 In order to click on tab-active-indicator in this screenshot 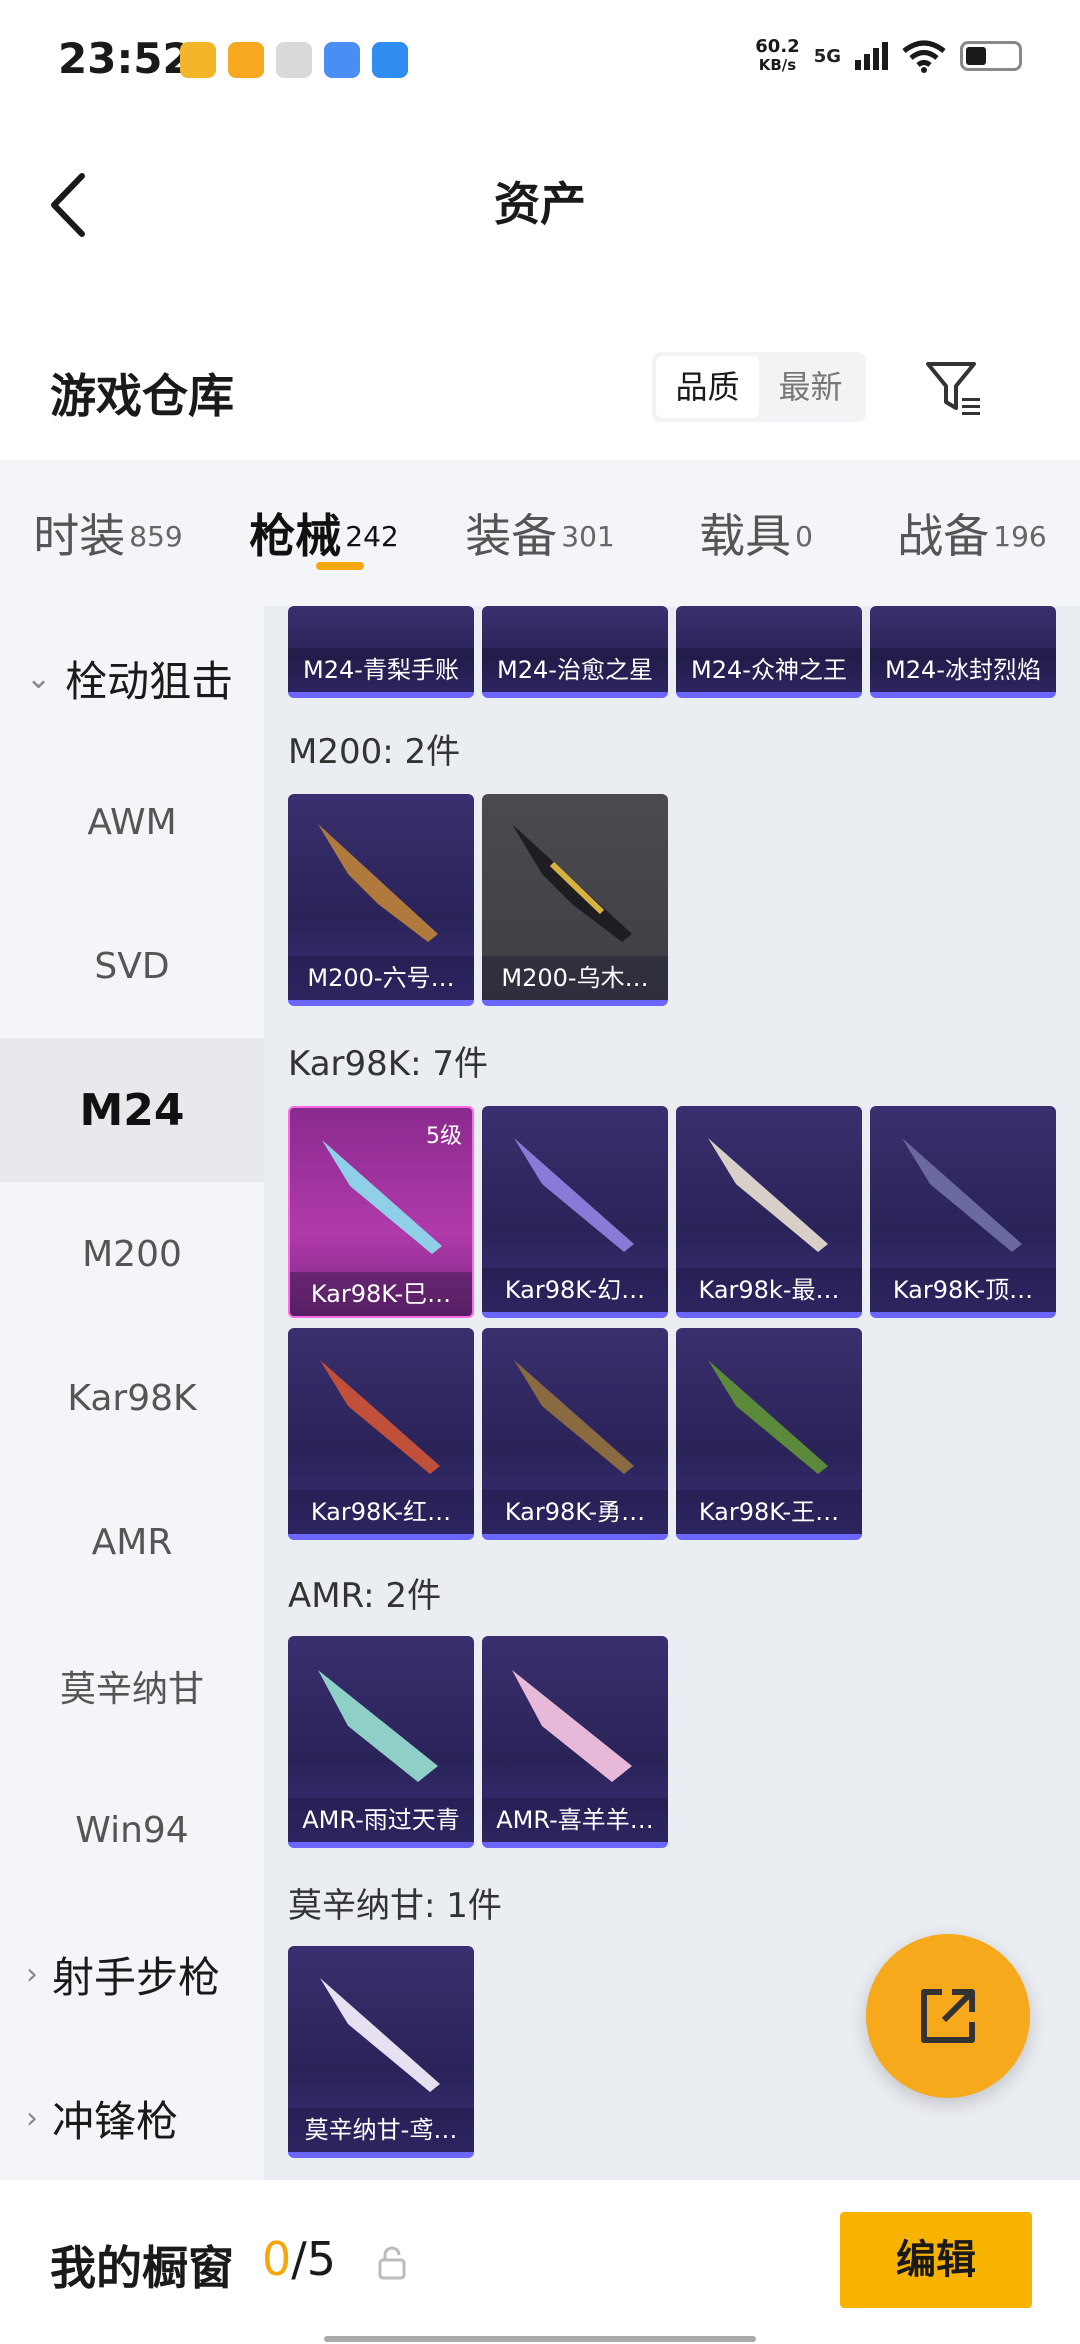, I will do `click(340, 566)`.